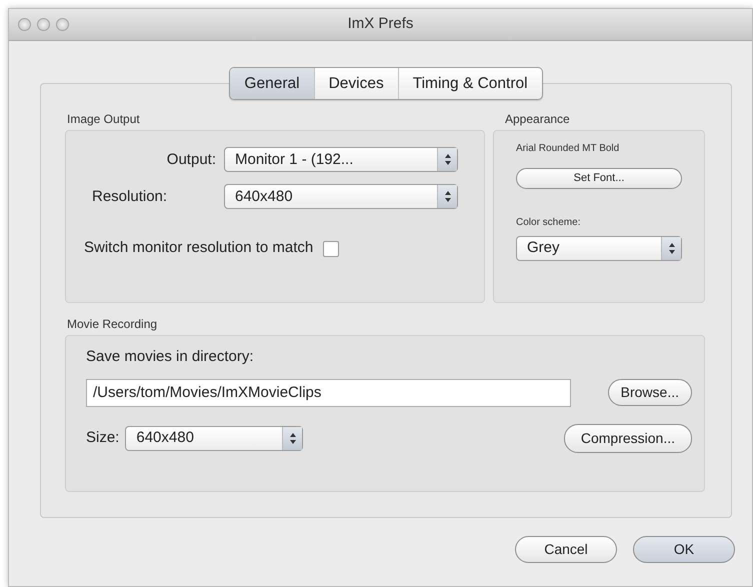  Describe the element at coordinates (112, 325) in the screenshot. I see `group-title: Movie Recording` at that location.